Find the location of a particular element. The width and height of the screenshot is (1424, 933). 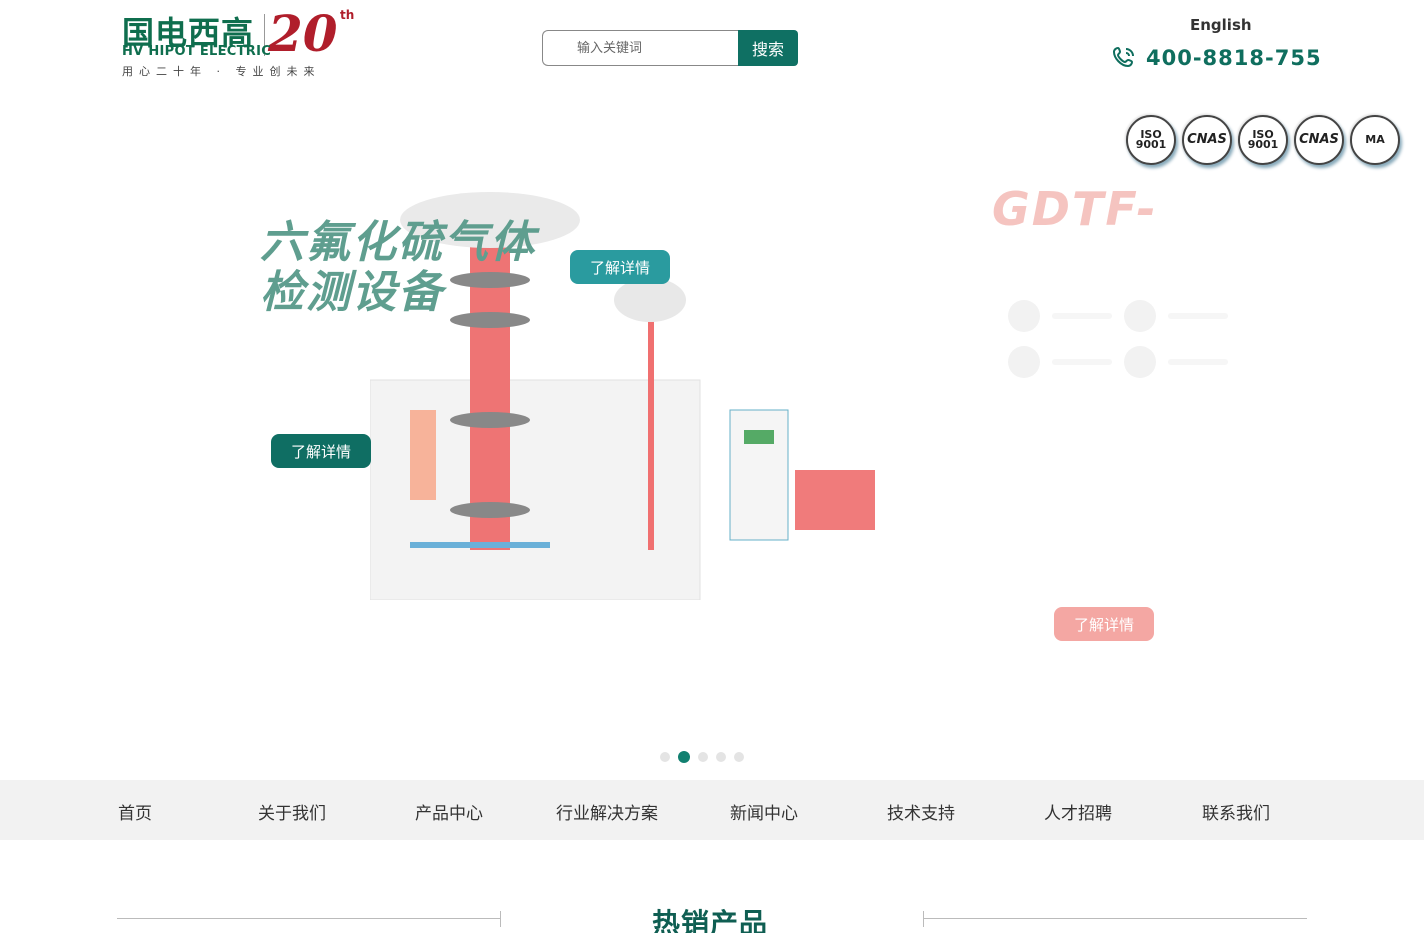

banner-title: 六氟化硫气体 检测设备 is located at coordinates (398, 268).